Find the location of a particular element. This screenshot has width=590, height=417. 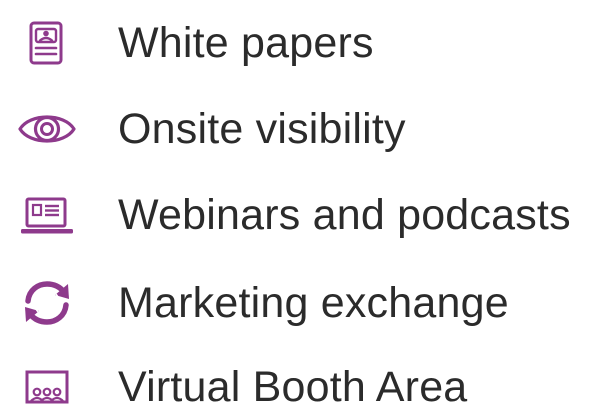

feature-marketing-exchange: Marketing exchange is located at coordinates (295, 303).